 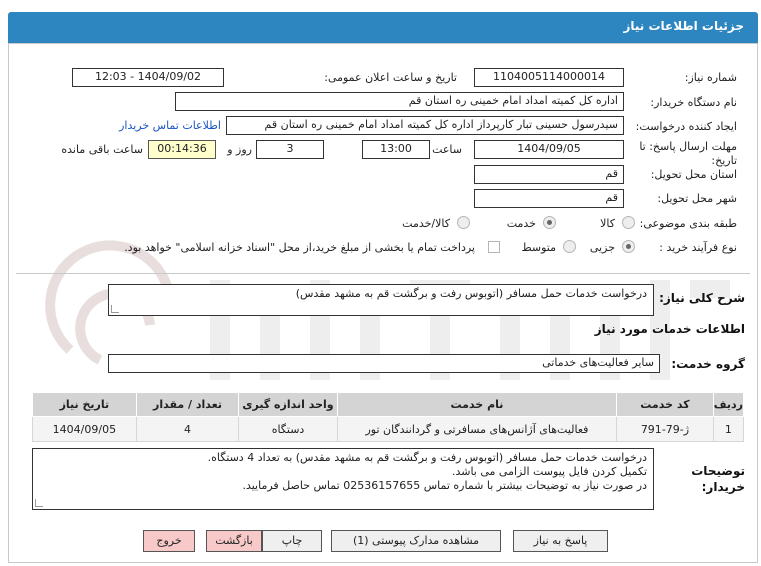 What do you see at coordinates (396, 149) in the screenshot?
I see `deadline-time-field: 13:00` at bounding box center [396, 149].